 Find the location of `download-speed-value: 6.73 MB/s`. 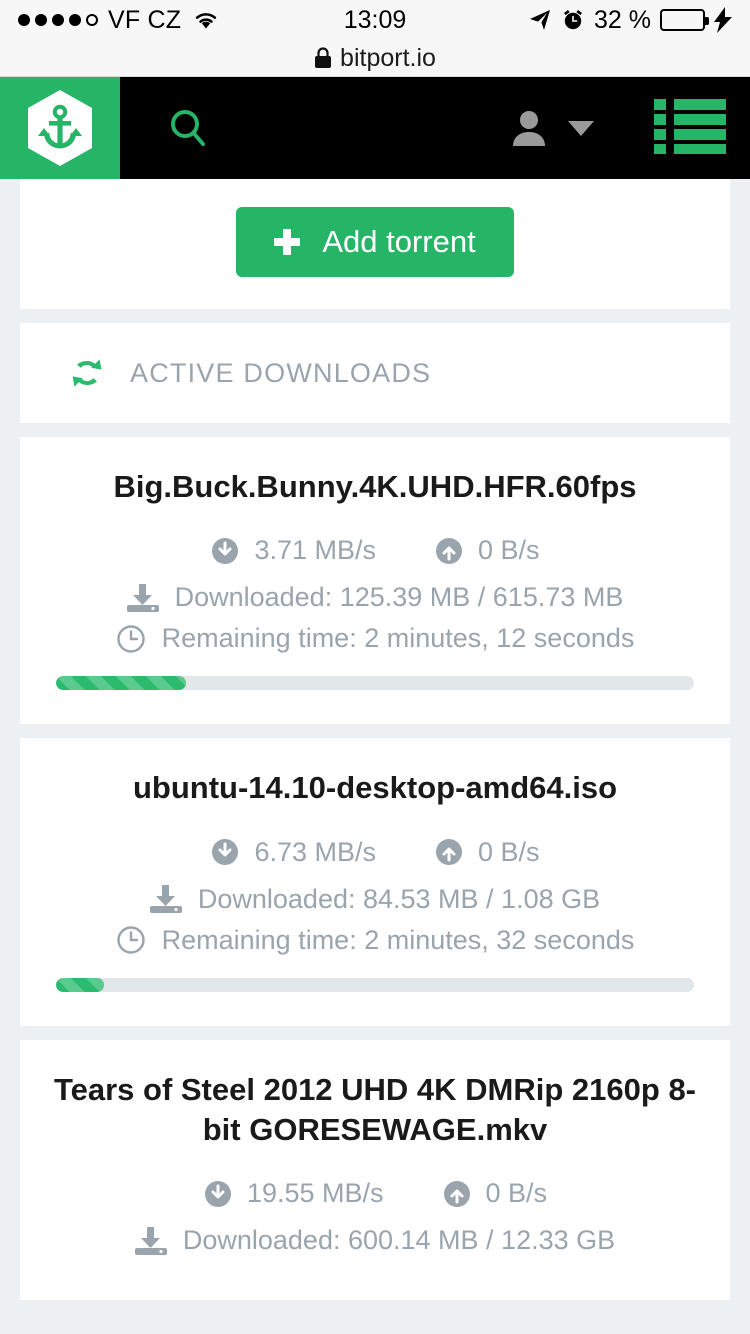

download-speed-value: 6.73 MB/s is located at coordinates (315, 851).